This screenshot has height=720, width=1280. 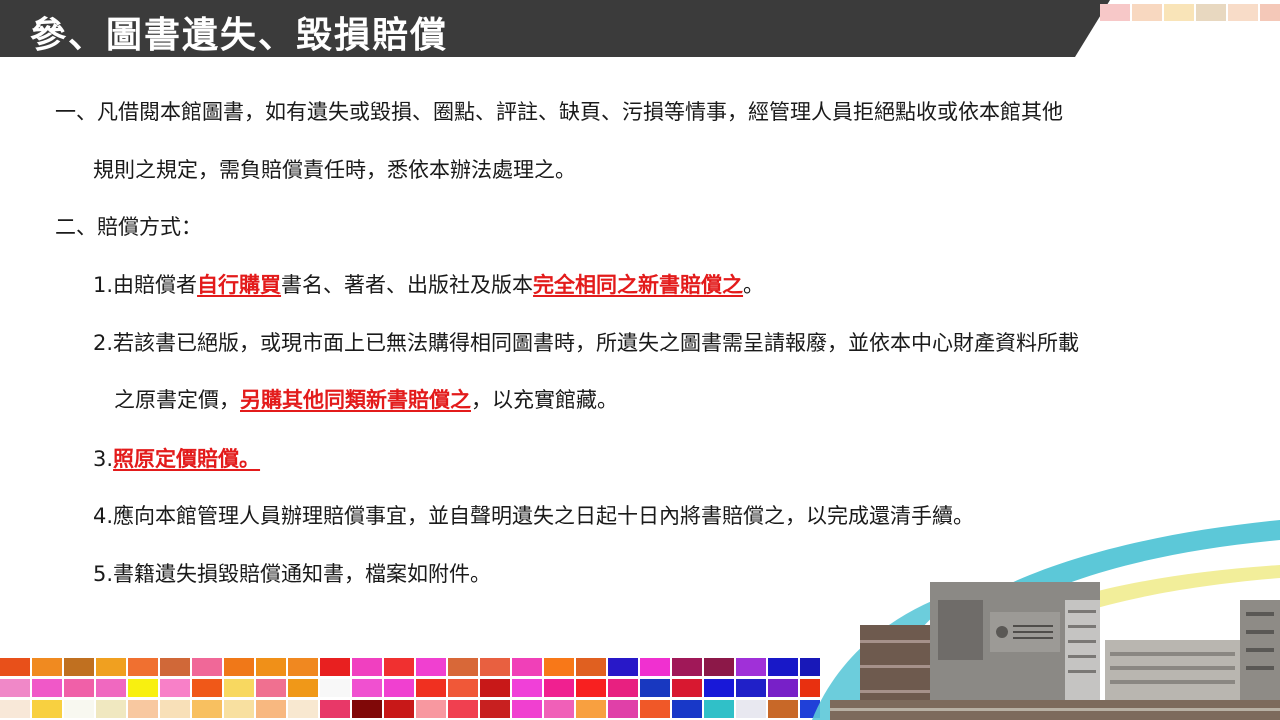 I want to click on item1-suffix: 。, so click(x=754, y=285).